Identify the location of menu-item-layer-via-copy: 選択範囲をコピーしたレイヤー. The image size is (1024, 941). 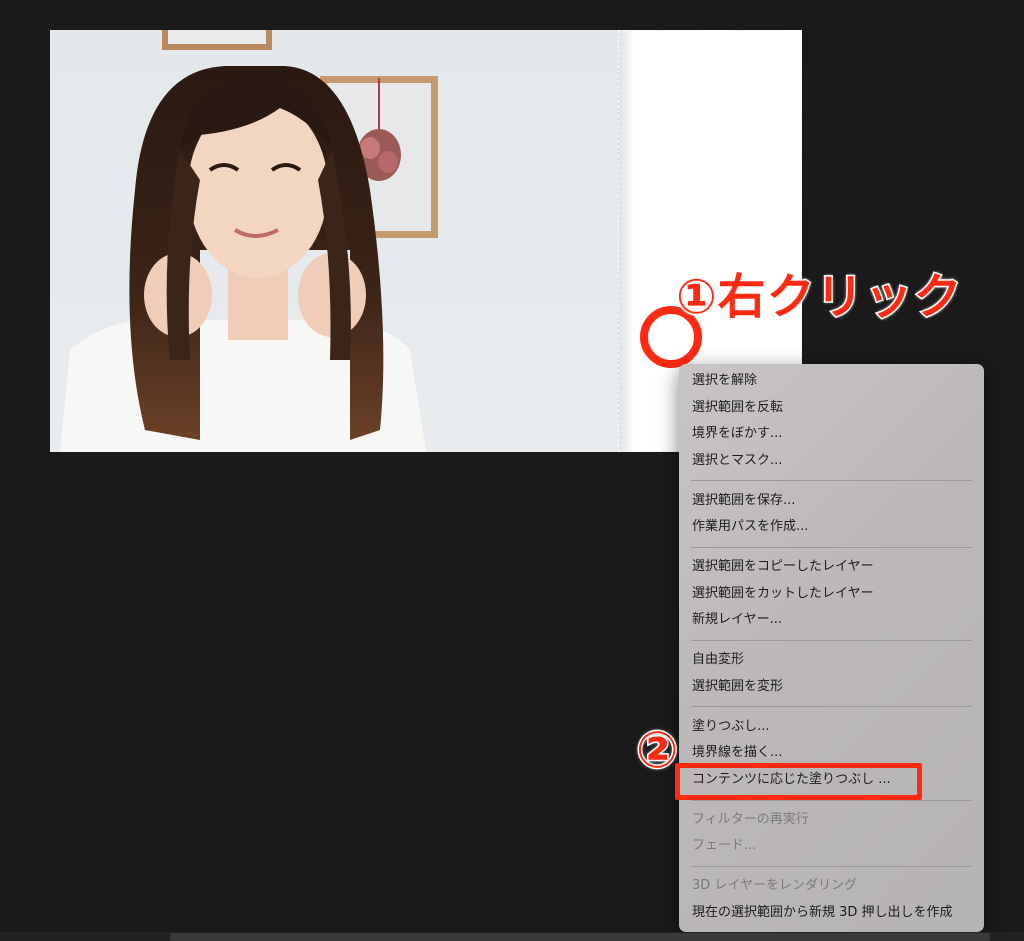
(831, 567).